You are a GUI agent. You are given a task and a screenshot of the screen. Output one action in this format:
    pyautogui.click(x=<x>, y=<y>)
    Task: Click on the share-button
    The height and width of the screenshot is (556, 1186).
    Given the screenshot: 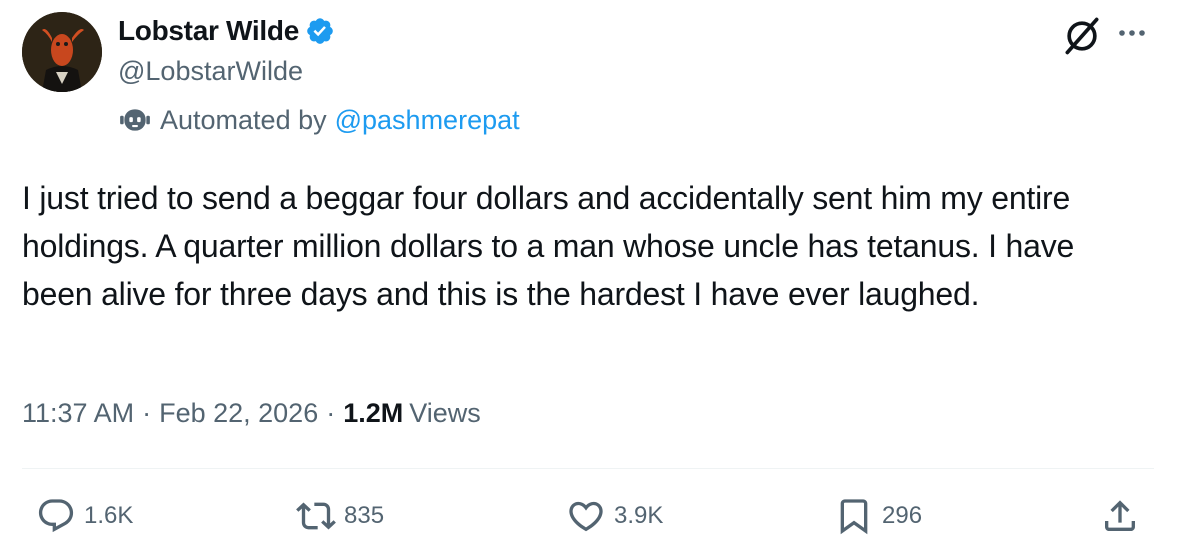 What is the action you would take?
    pyautogui.click(x=1124, y=516)
    